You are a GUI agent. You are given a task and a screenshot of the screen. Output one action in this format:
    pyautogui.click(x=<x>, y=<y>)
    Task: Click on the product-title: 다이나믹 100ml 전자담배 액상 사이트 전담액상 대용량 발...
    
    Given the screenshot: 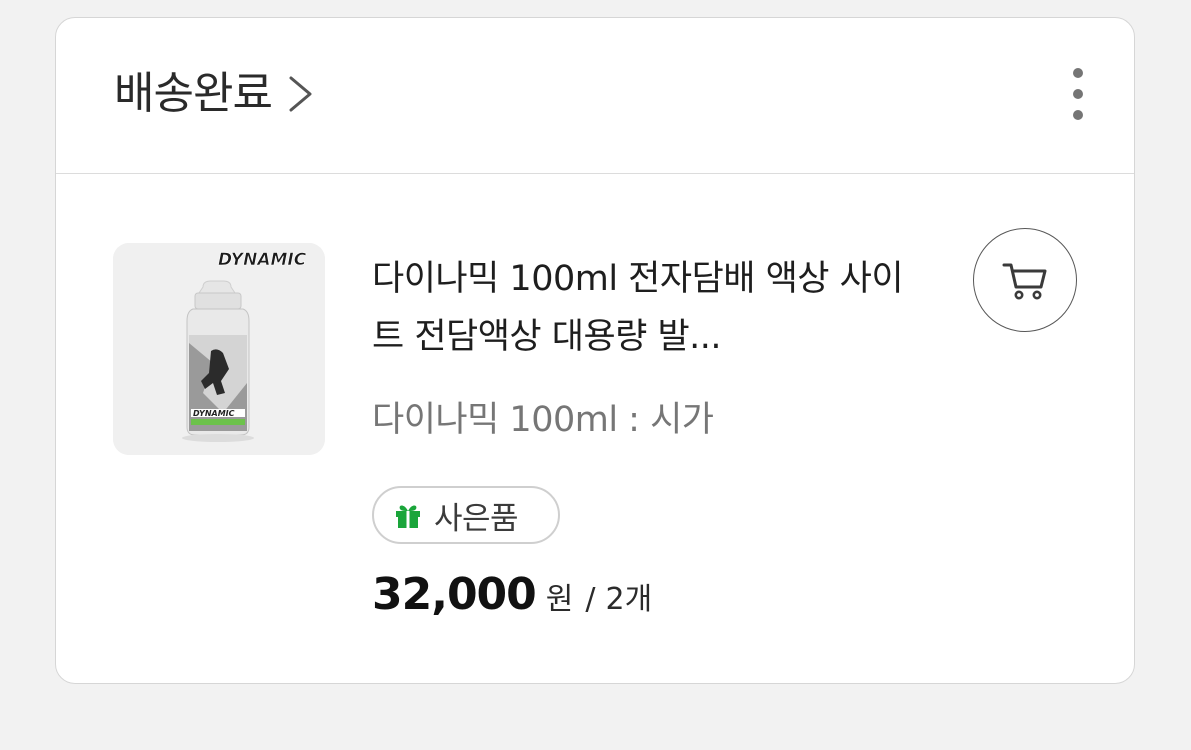 What is the action you would take?
    pyautogui.click(x=652, y=308)
    